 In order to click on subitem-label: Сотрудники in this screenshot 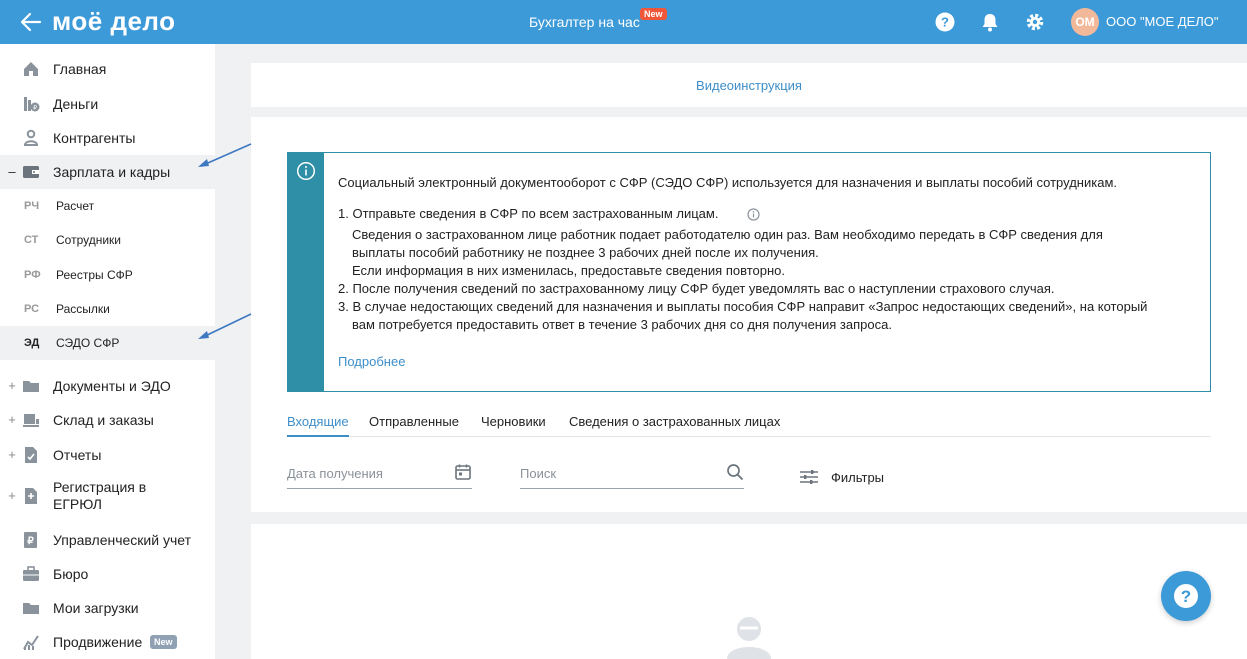, I will do `click(88, 240)`.